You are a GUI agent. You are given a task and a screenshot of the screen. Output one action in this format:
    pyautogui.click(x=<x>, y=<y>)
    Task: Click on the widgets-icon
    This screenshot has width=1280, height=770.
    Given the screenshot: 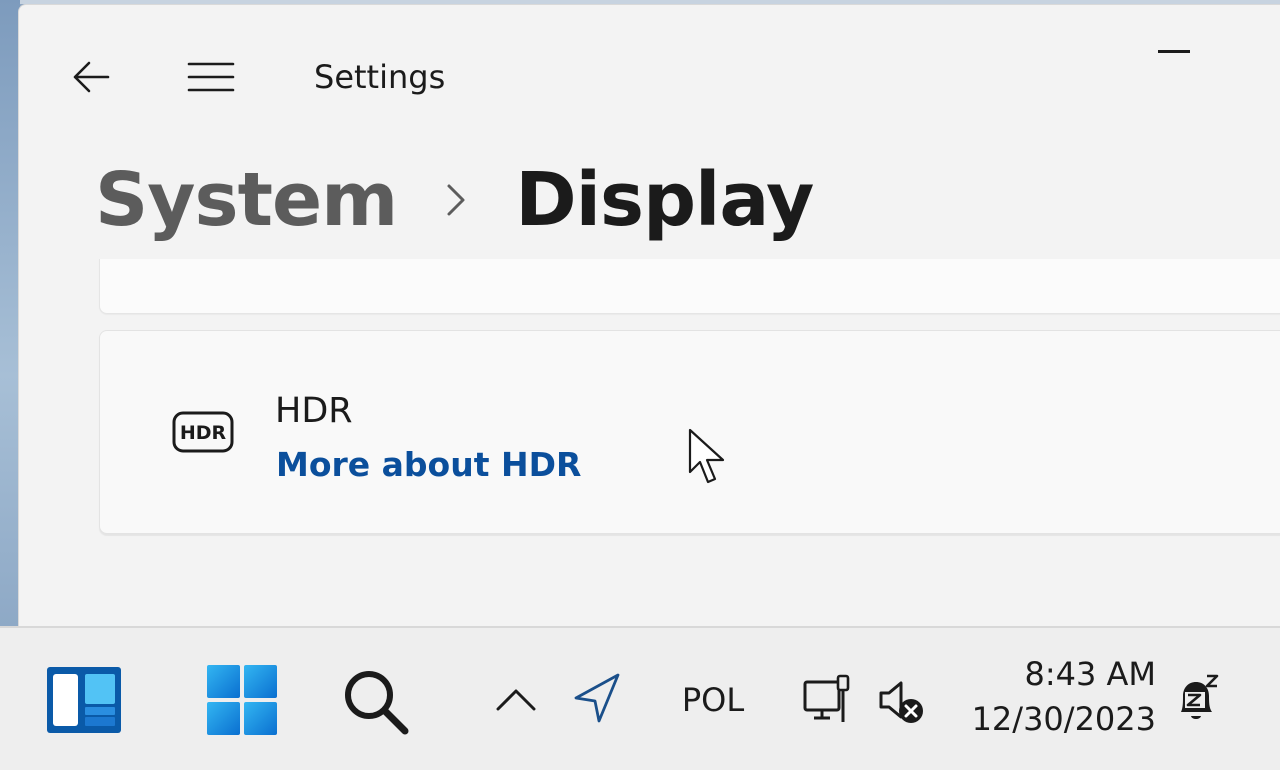 What is the action you would take?
    pyautogui.click(x=84, y=700)
    